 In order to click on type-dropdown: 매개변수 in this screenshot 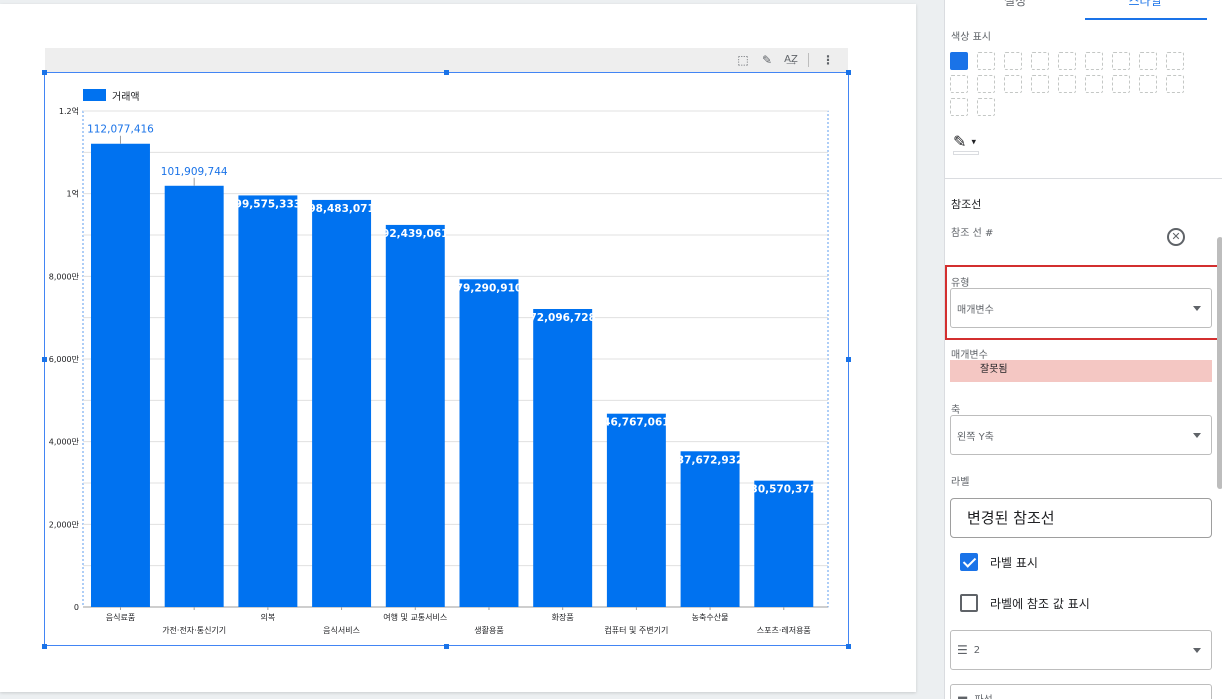, I will do `click(1081, 308)`.